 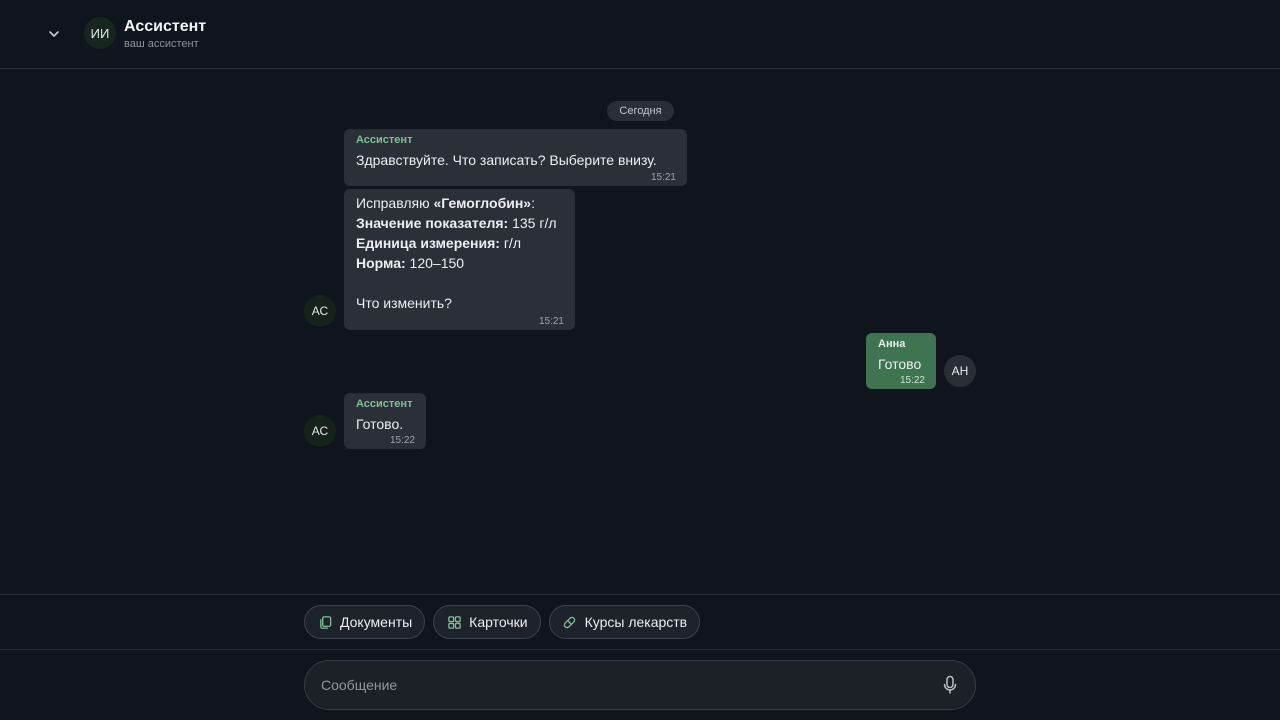 I want to click on assistant-avatar: ИИ, so click(x=100, y=33).